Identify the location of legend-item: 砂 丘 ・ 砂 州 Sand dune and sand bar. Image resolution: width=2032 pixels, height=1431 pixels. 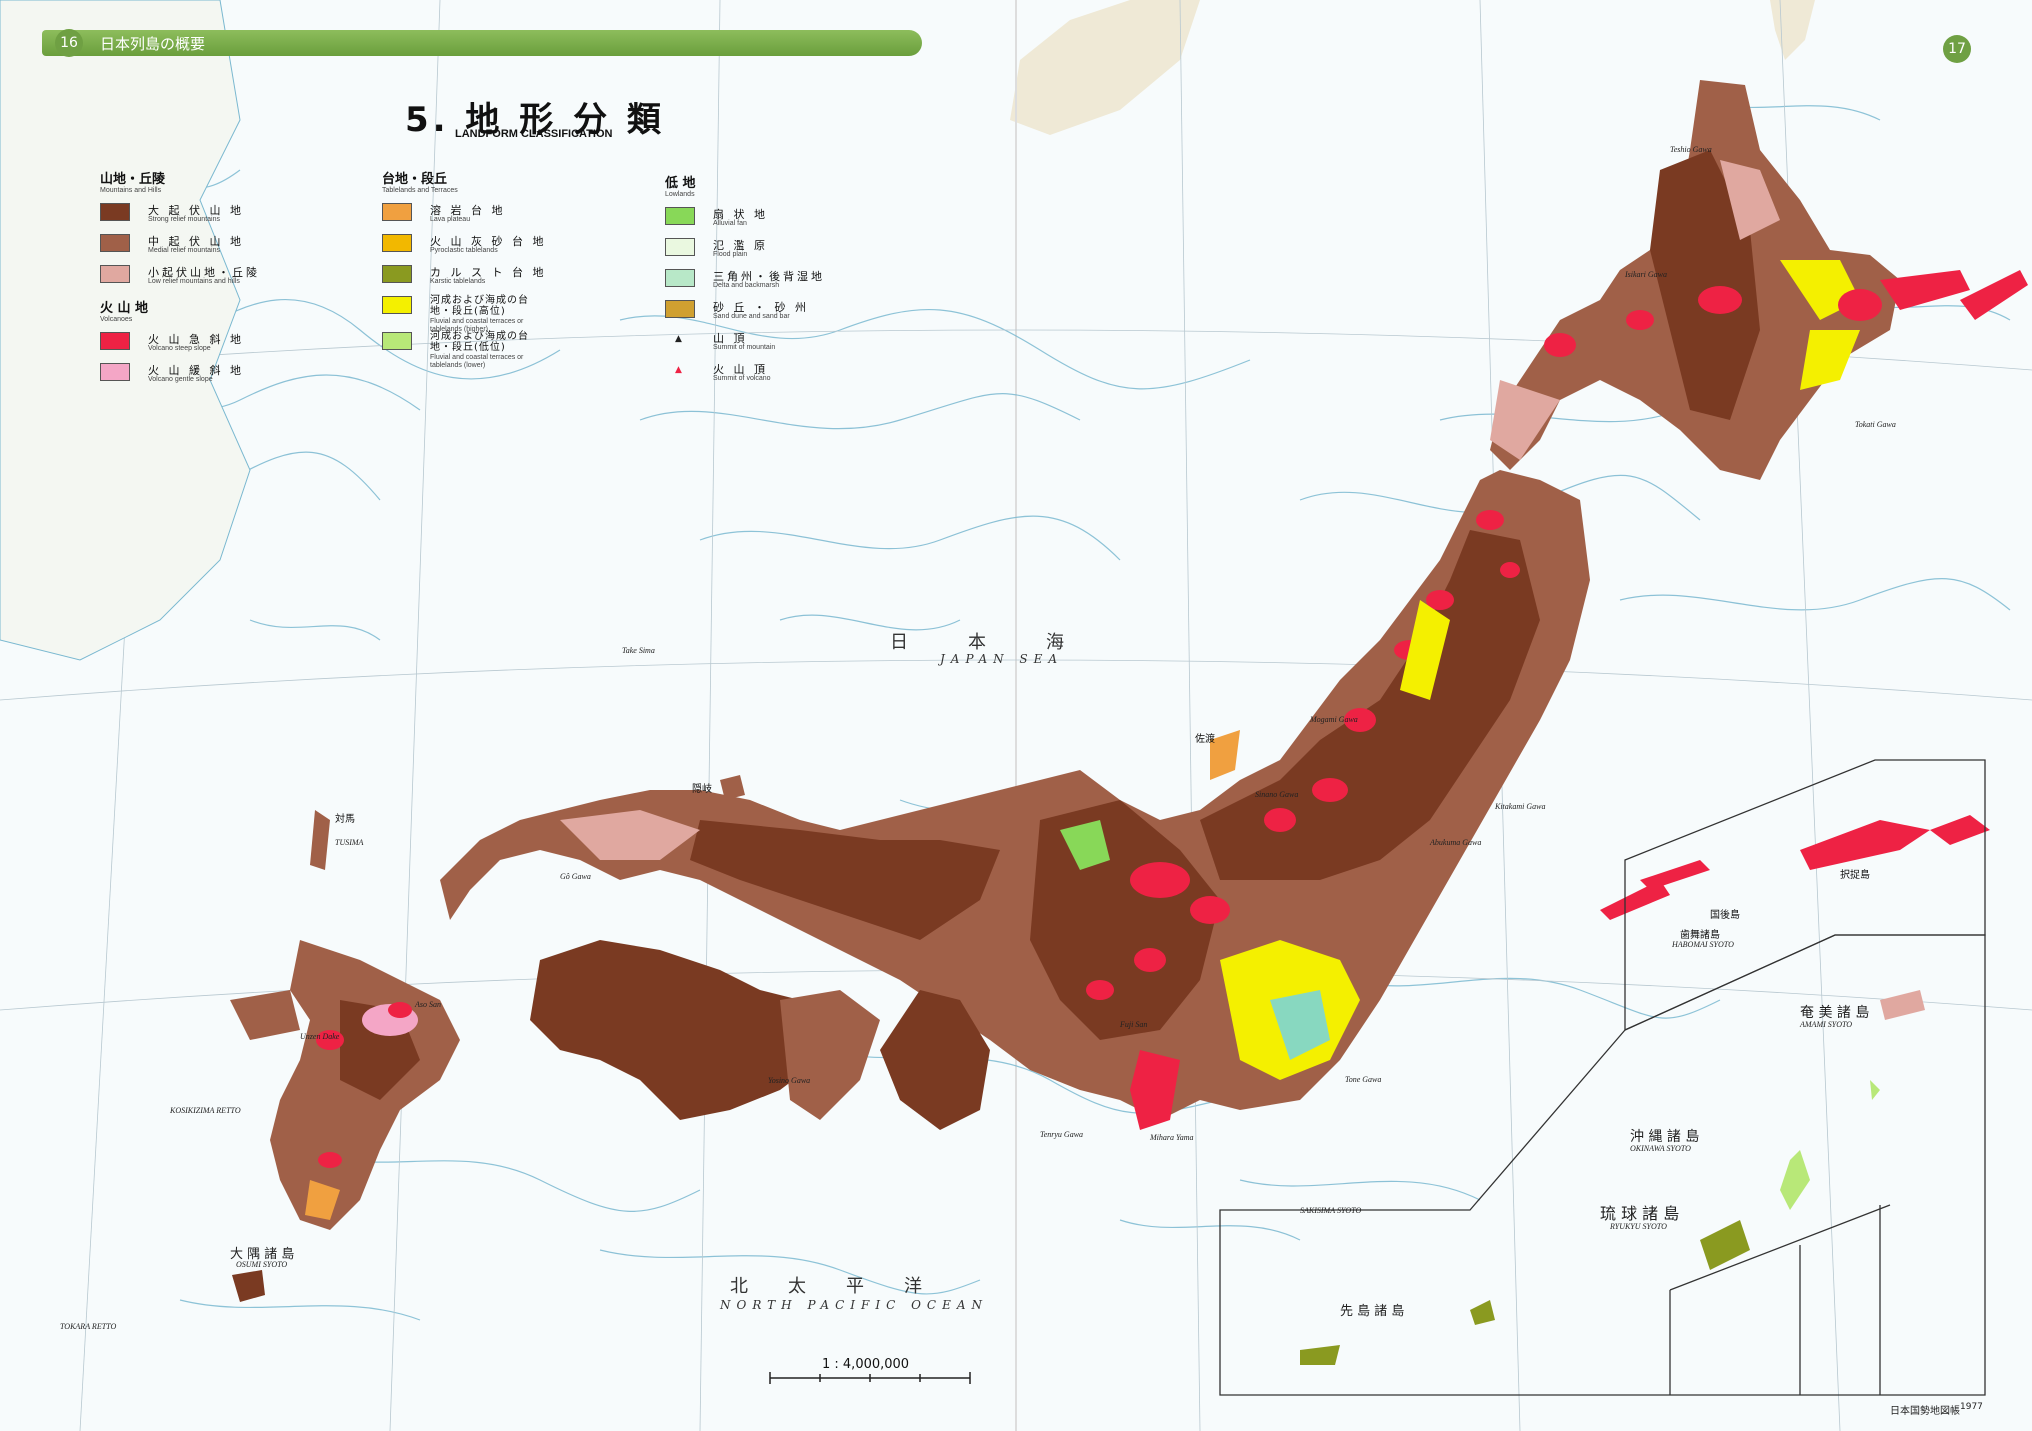
(765, 314).